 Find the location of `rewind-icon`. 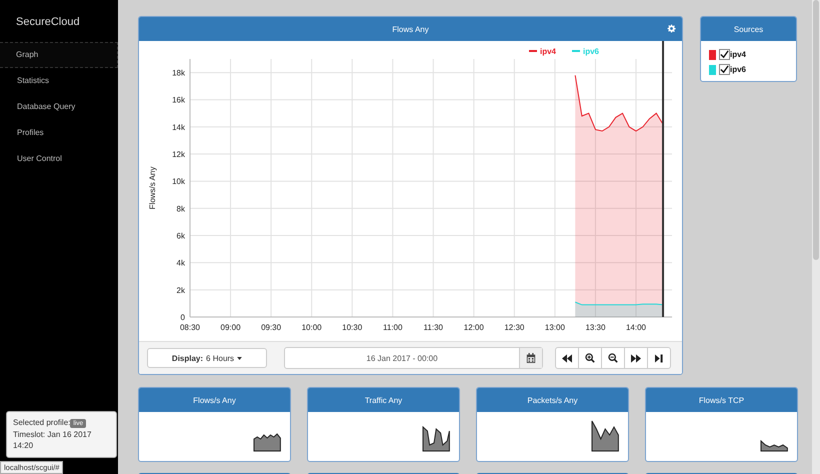

rewind-icon is located at coordinates (567, 358).